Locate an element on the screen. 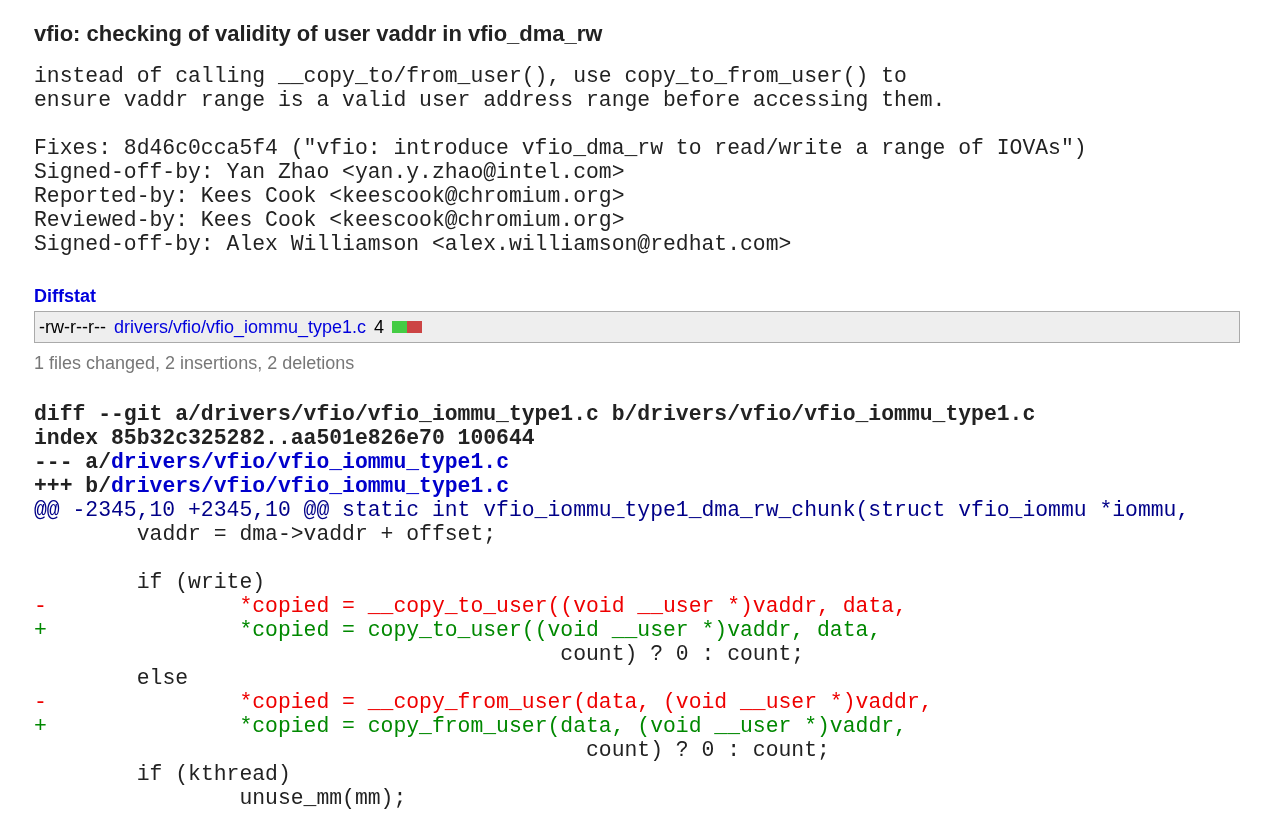 The height and width of the screenshot is (834, 1280). trailer-line: Signed-off-by: Yan Zhao <yan.y.zhao@intel.com> is located at coordinates (329, 172).